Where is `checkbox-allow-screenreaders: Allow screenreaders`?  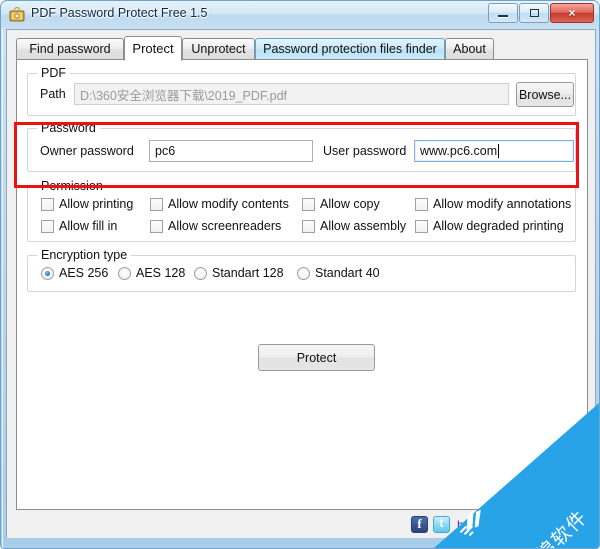 checkbox-allow-screenreaders: Allow screenreaders is located at coordinates (215, 226).